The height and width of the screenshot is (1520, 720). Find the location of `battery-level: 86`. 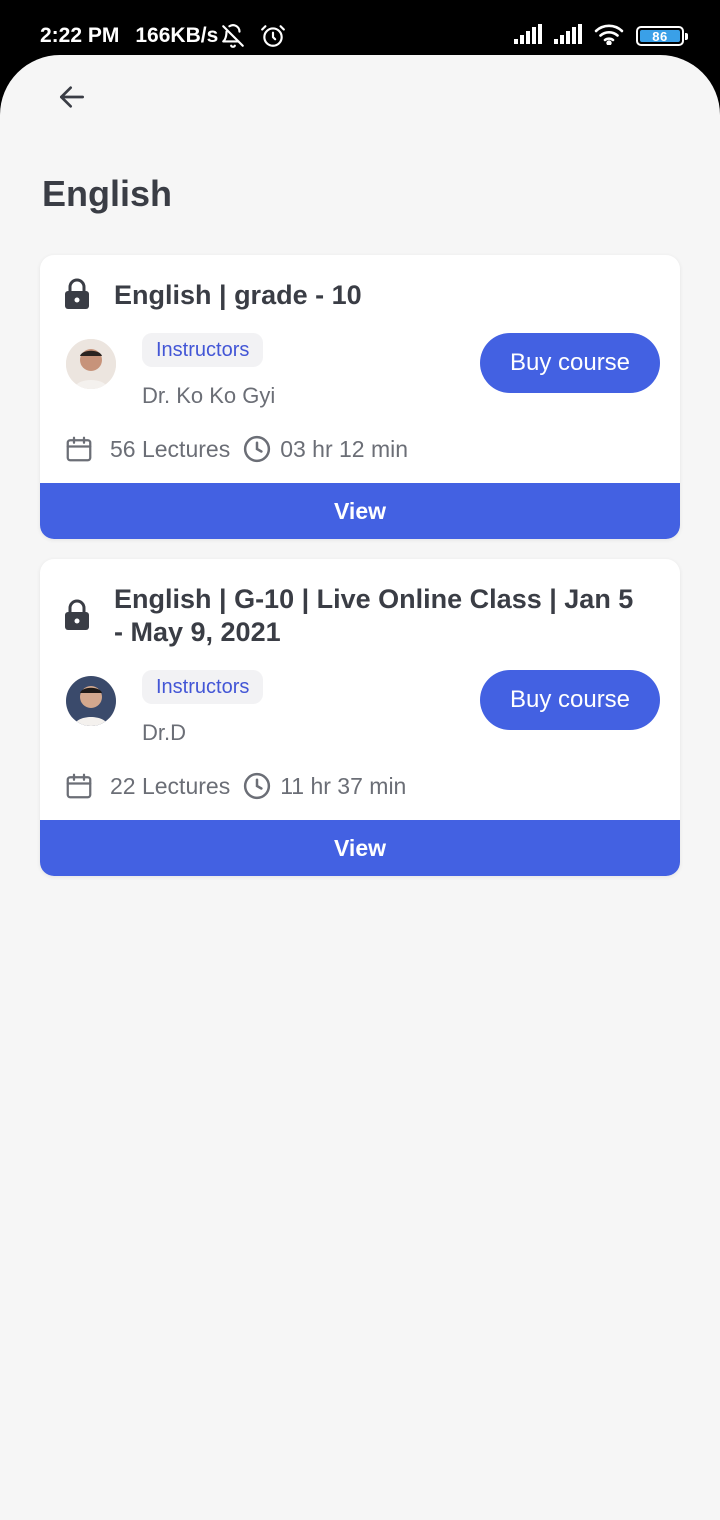

battery-level: 86 is located at coordinates (660, 36).